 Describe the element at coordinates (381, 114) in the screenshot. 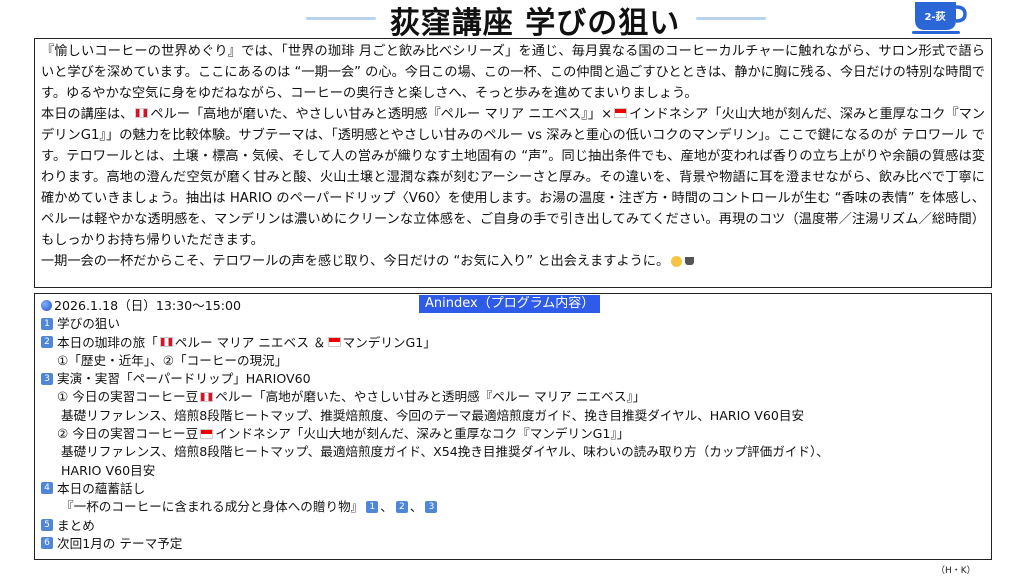

I see `intro-text: ペルー「高地が磨いた、やさしい甘みと透明感『ペルー マリア ニエベス』」×` at that location.